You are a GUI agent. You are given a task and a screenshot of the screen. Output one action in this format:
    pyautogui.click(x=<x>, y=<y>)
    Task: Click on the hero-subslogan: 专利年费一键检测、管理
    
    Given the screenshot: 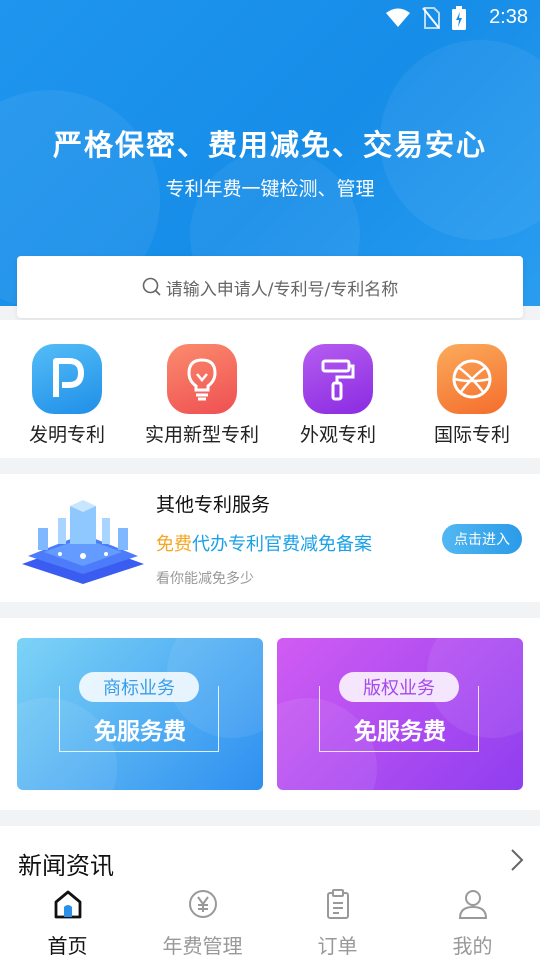 What is the action you would take?
    pyautogui.click(x=270, y=189)
    